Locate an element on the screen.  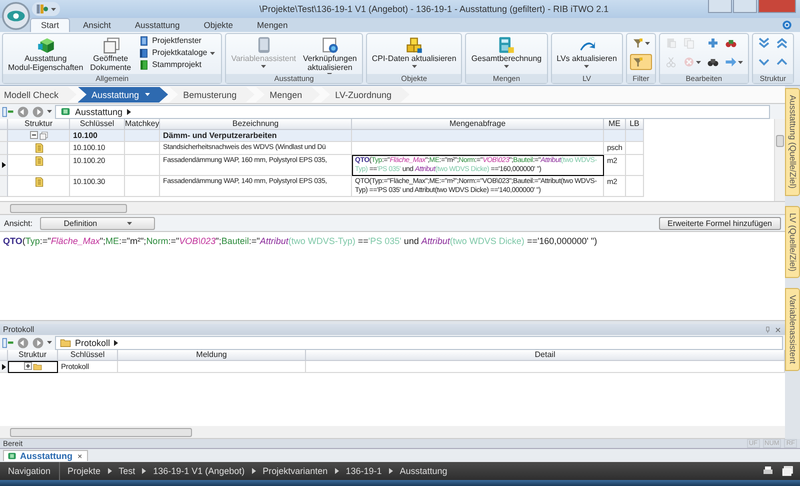
ribbon-tab: Start is located at coordinates (50, 25).